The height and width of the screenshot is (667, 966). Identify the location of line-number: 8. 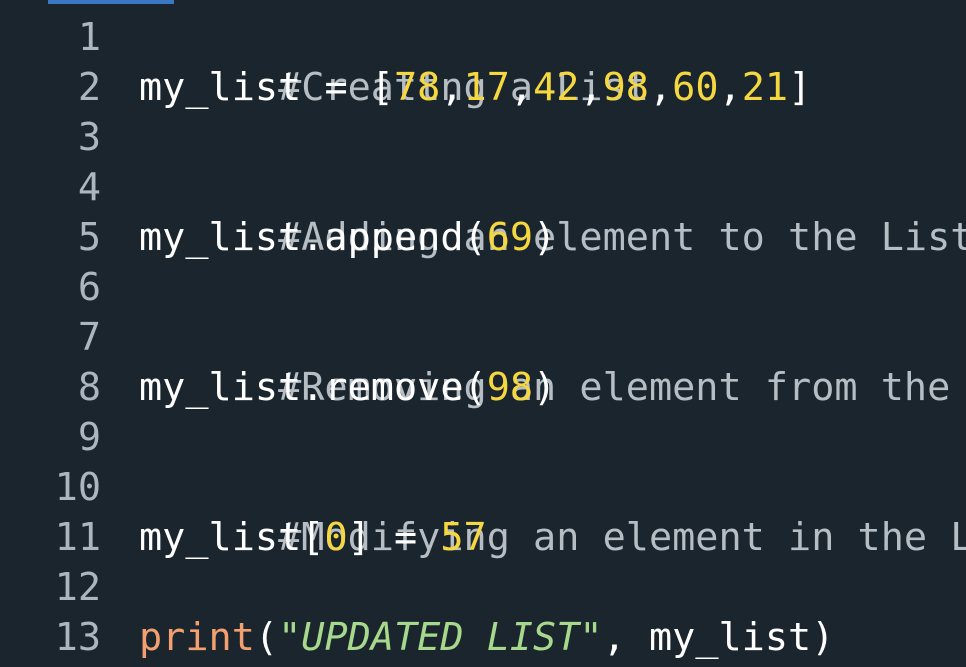
(89, 387).